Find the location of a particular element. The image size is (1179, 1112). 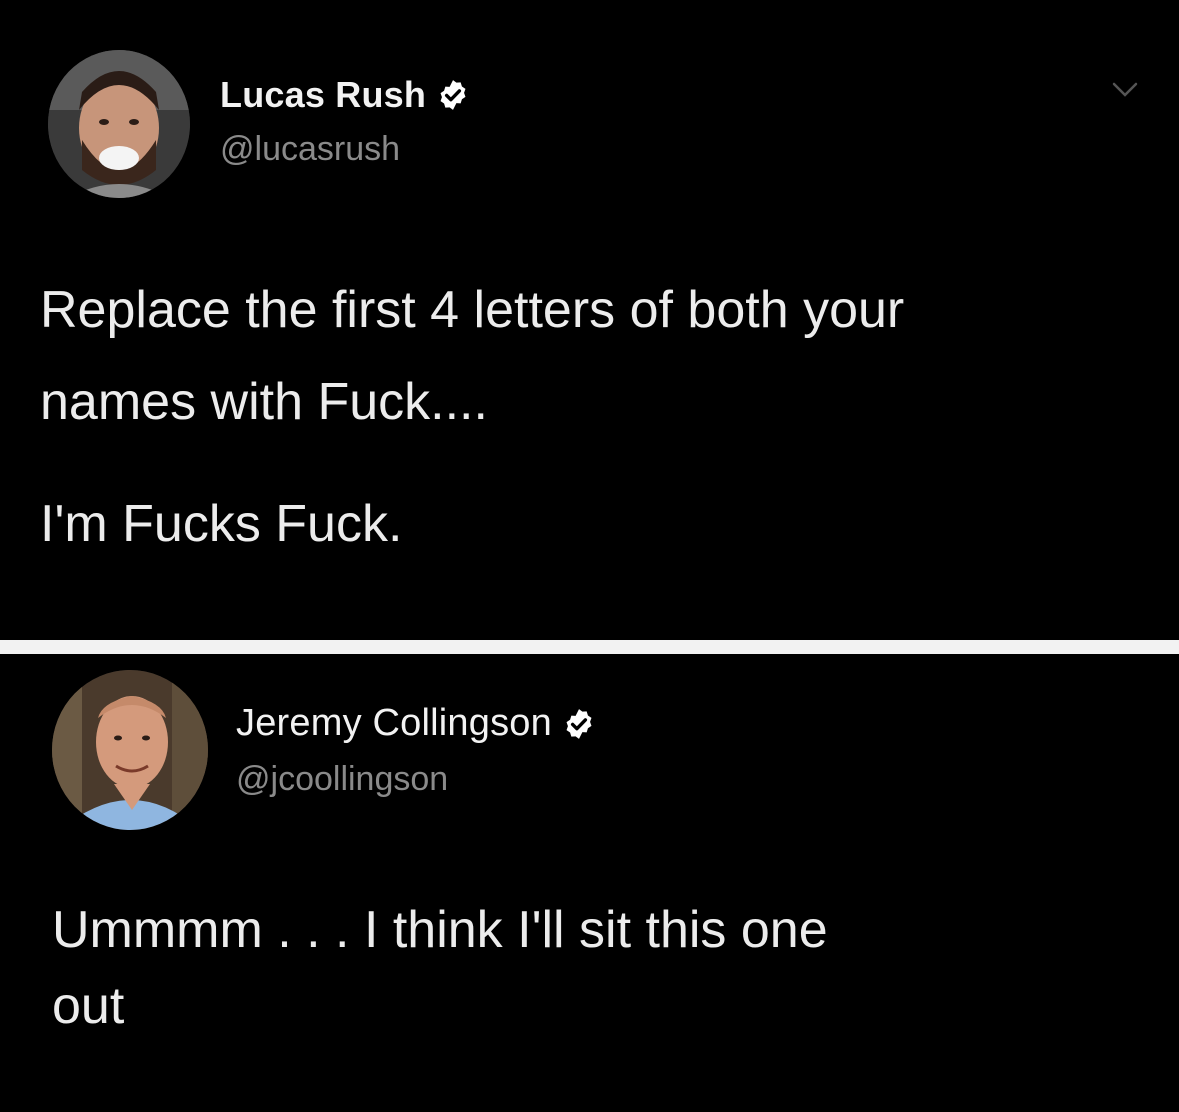

tweet-text-line: I'm Fucks Fuck. is located at coordinates (221, 524).